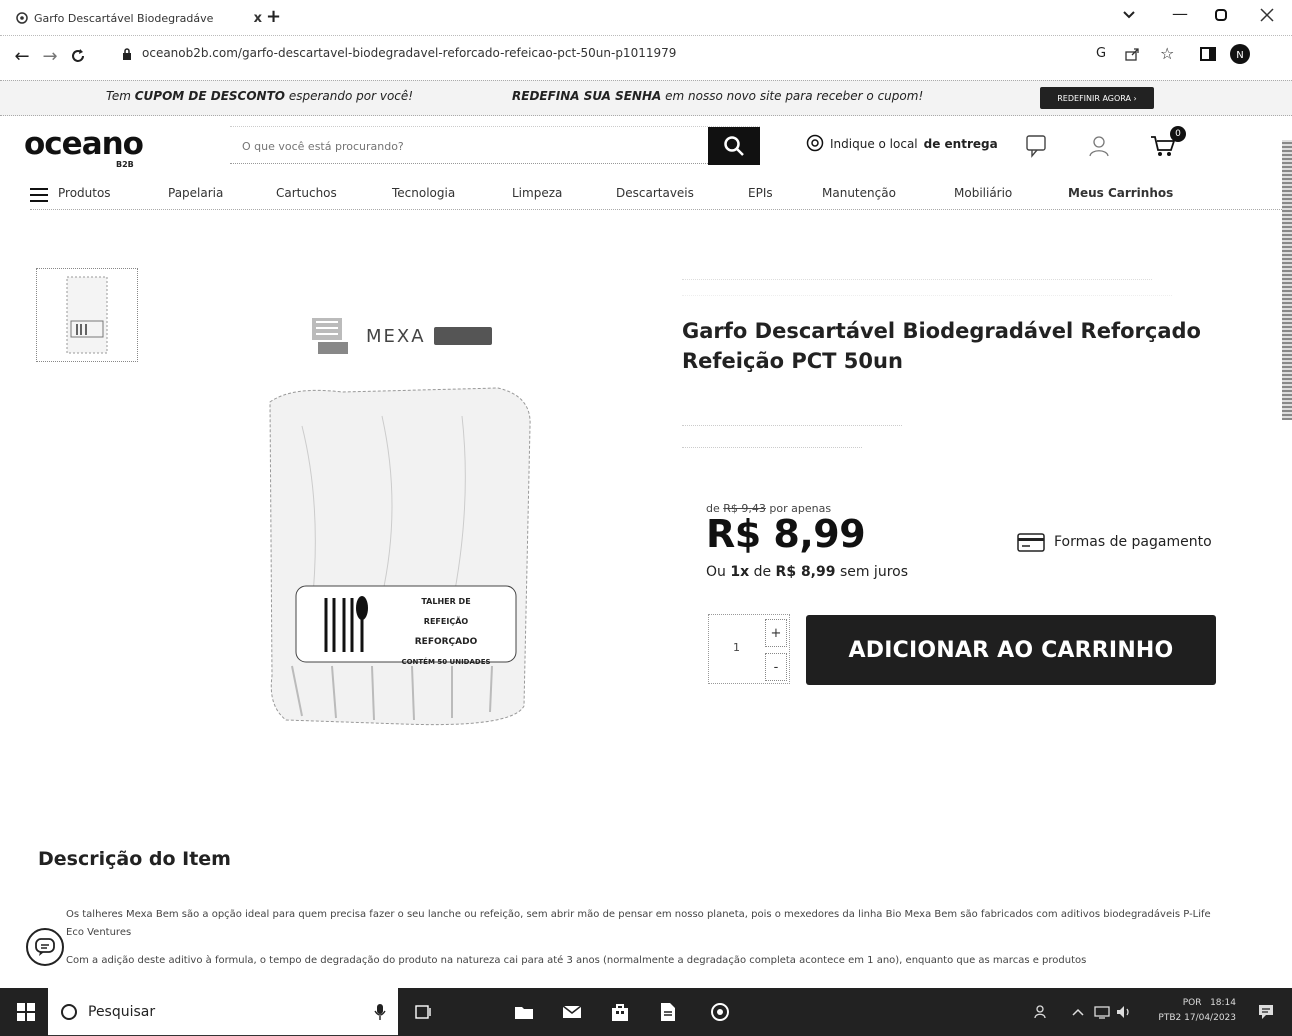 Image resolution: width=1292 pixels, height=1036 pixels. Describe the element at coordinates (572, 1012) in the screenshot. I see `mail-icon` at that location.